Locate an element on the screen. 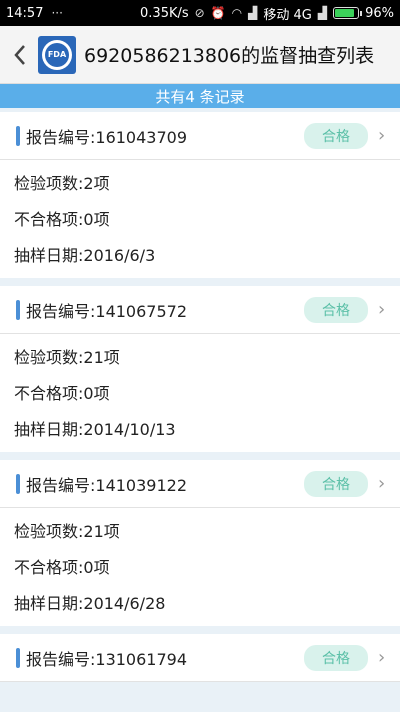 The width and height of the screenshot is (400, 712). logo-text: FDA is located at coordinates (57, 54).